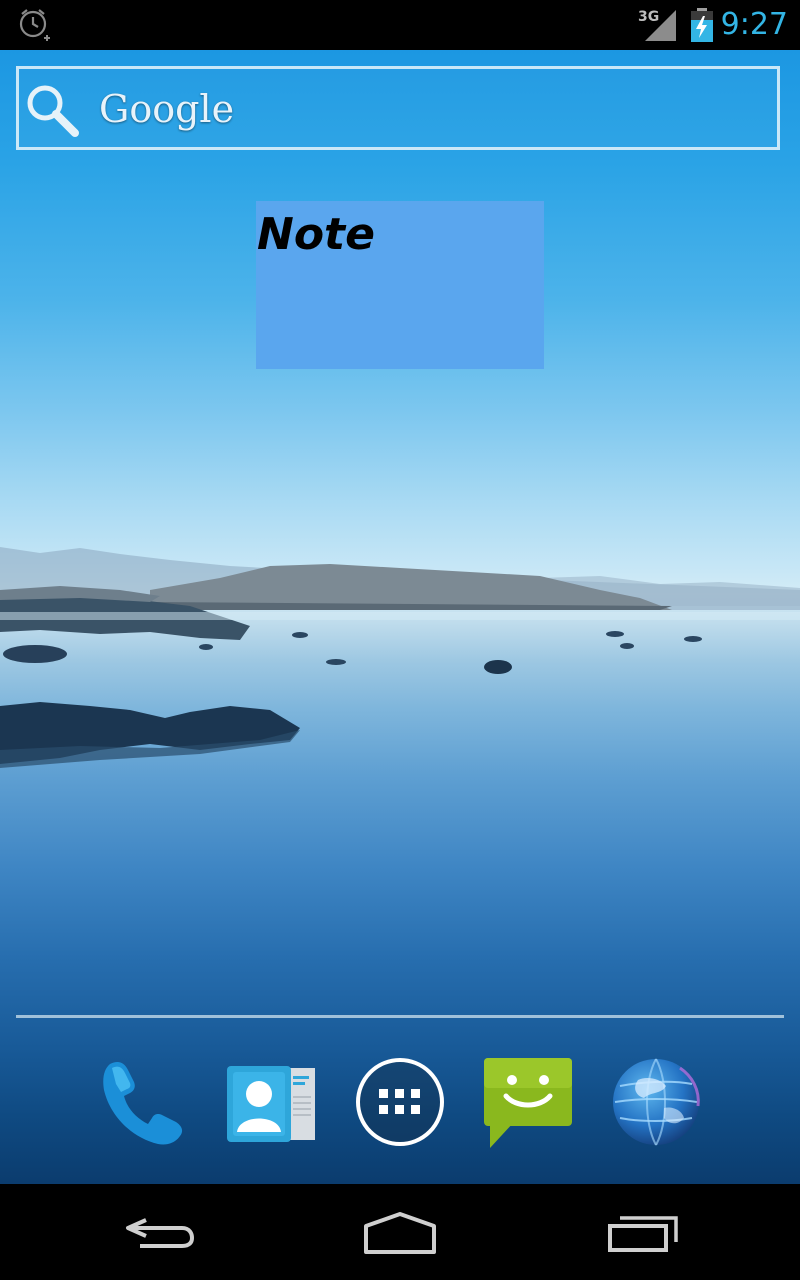  I want to click on search-label: Google, so click(167, 109).